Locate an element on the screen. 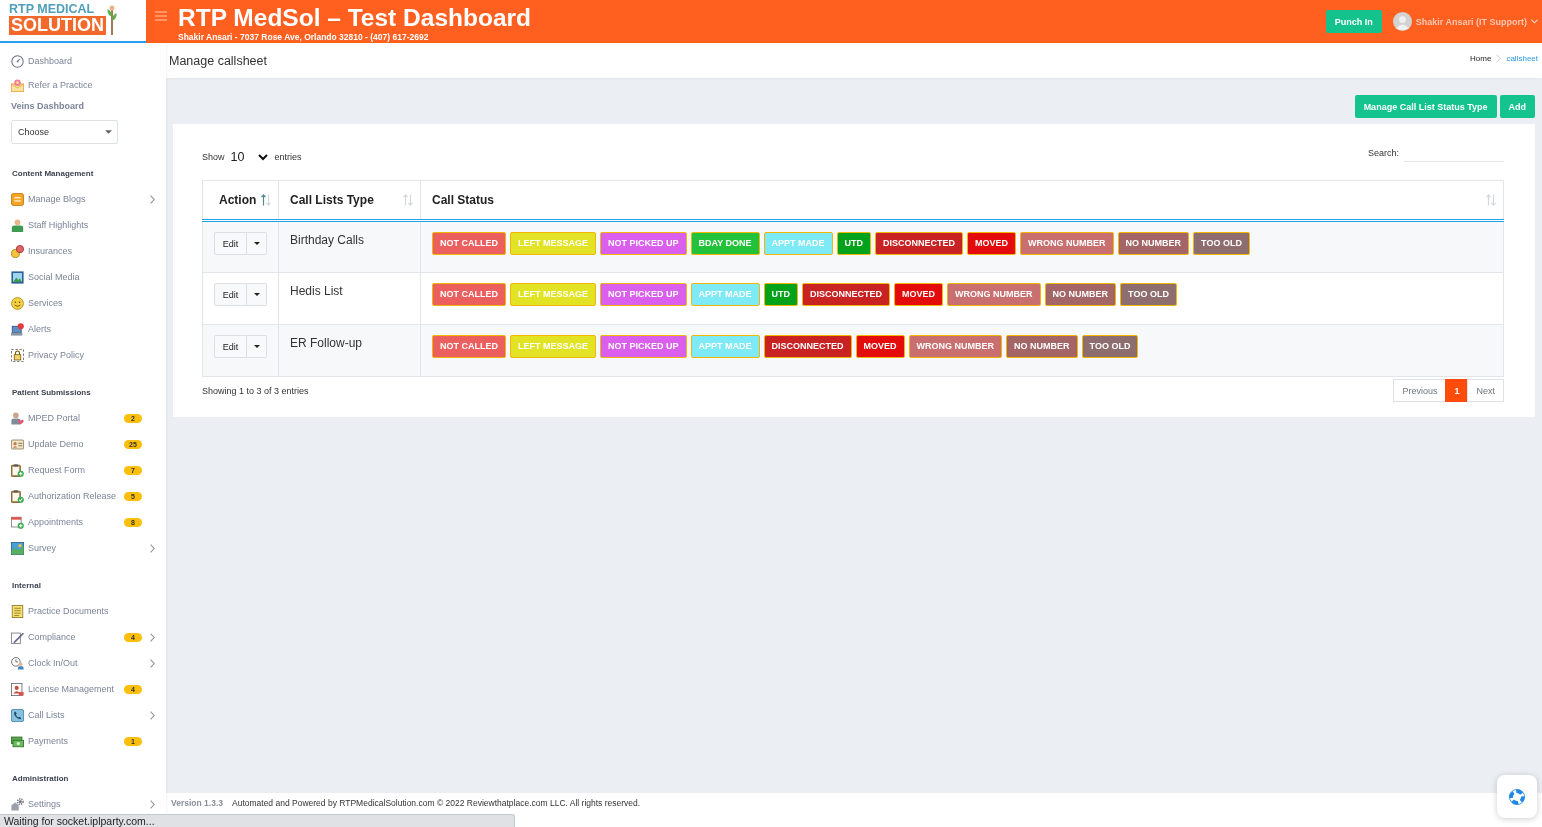 This screenshot has height=827, width=1542. clock-icon is located at coordinates (17, 663).